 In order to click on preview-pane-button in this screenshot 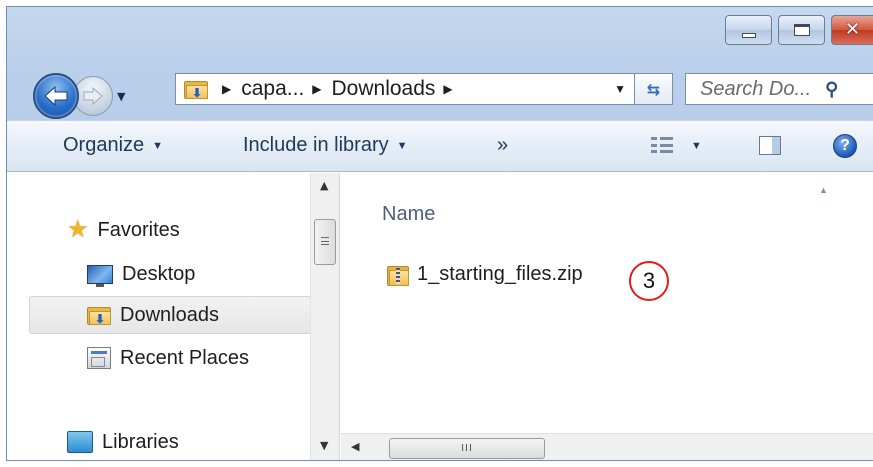, I will do `click(770, 145)`.